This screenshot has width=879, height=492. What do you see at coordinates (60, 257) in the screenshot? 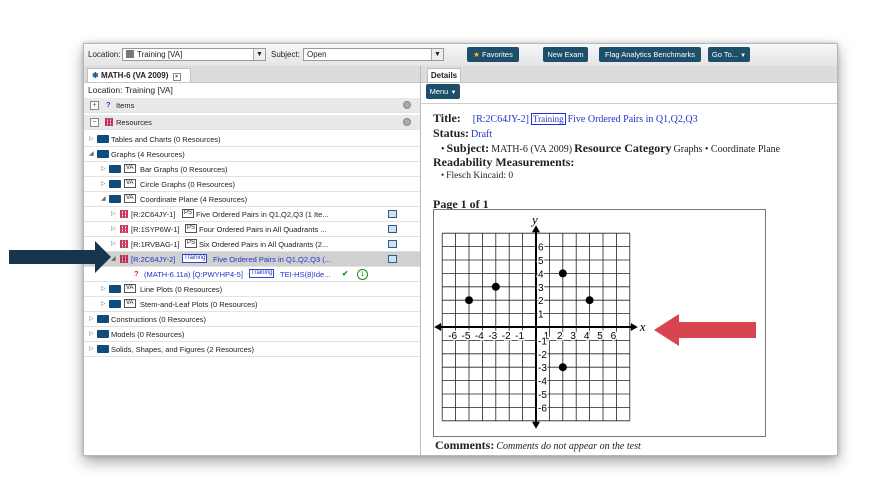
I see `left-annotation-arrow` at bounding box center [60, 257].